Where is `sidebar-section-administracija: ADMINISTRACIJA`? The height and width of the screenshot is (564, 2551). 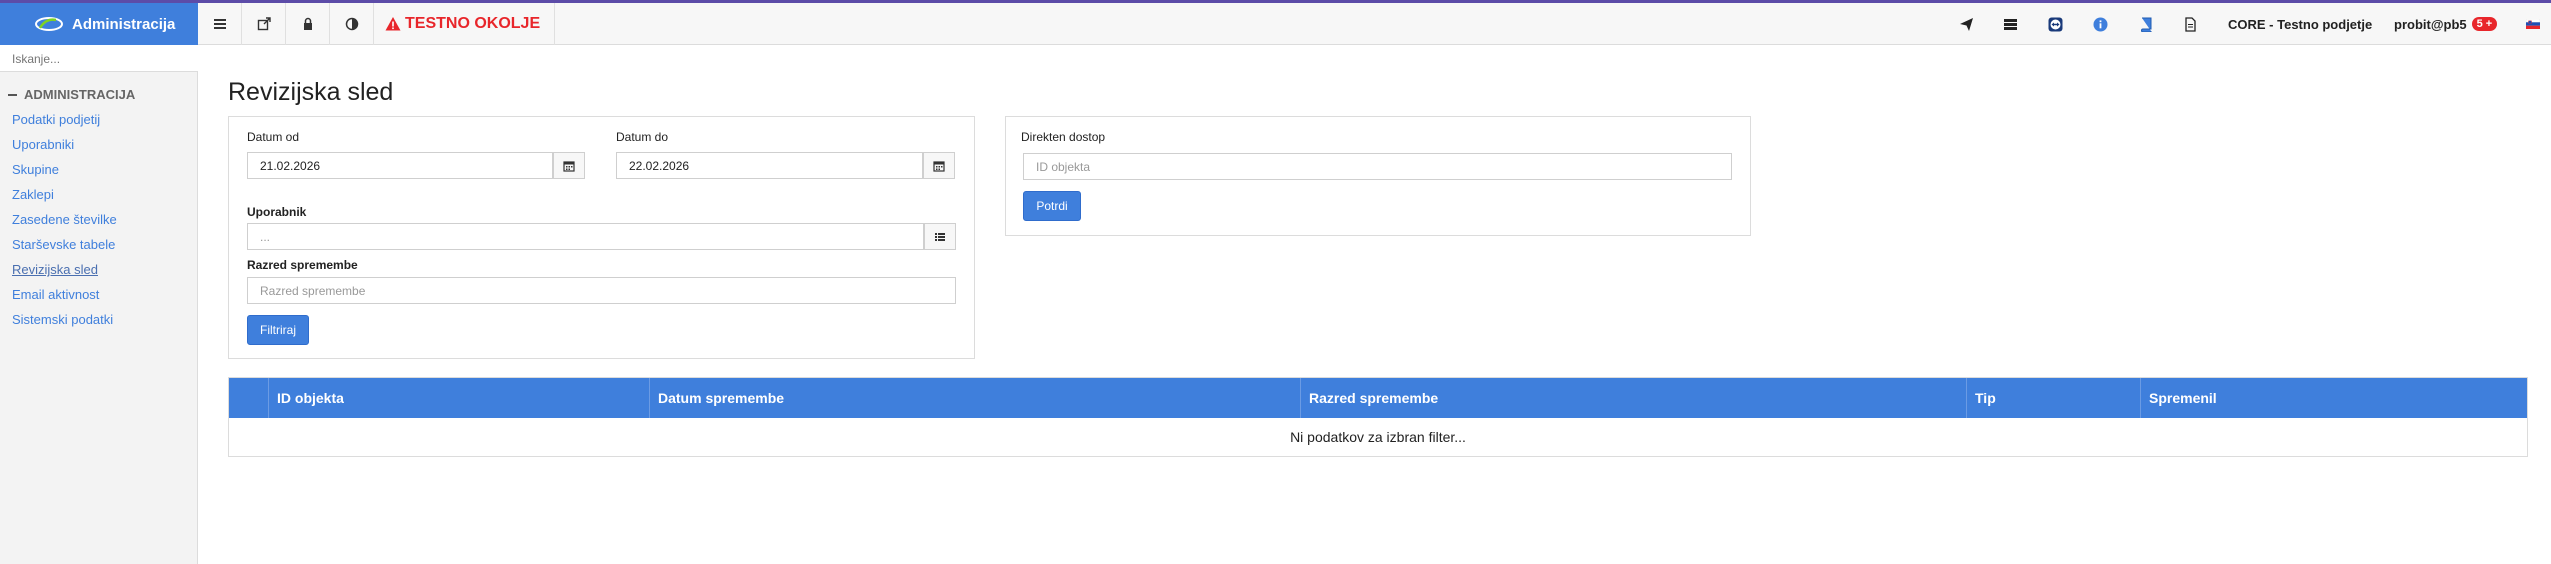 sidebar-section-administracija: ADMINISTRACIJA is located at coordinates (98, 89).